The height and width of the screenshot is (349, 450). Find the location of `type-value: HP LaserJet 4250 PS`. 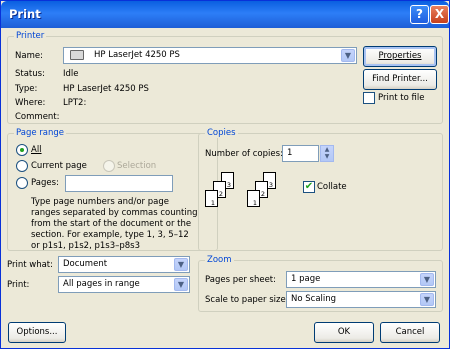

type-value: HP LaserJet 4250 PS is located at coordinates (106, 89).